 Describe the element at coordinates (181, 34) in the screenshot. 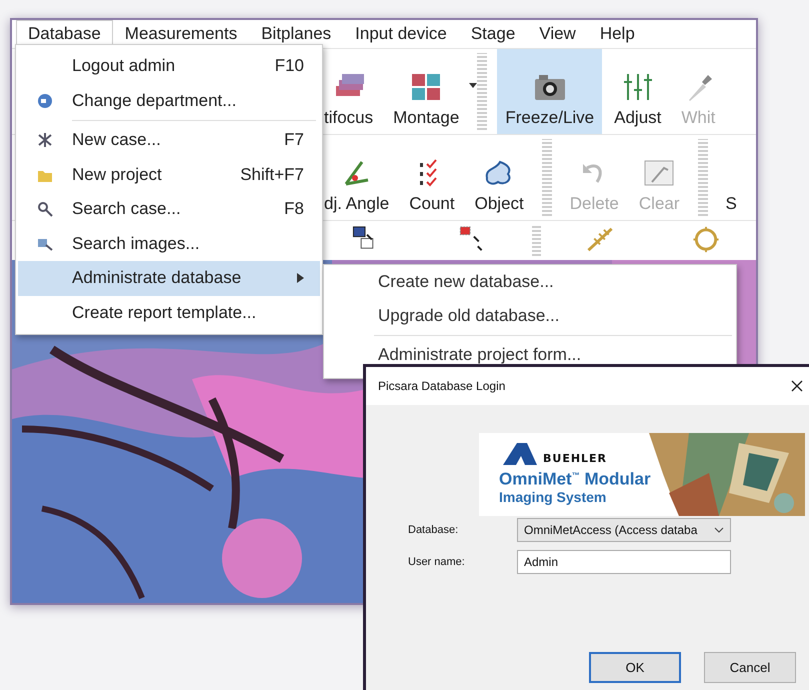

I see `menu-item: Measurements` at that location.